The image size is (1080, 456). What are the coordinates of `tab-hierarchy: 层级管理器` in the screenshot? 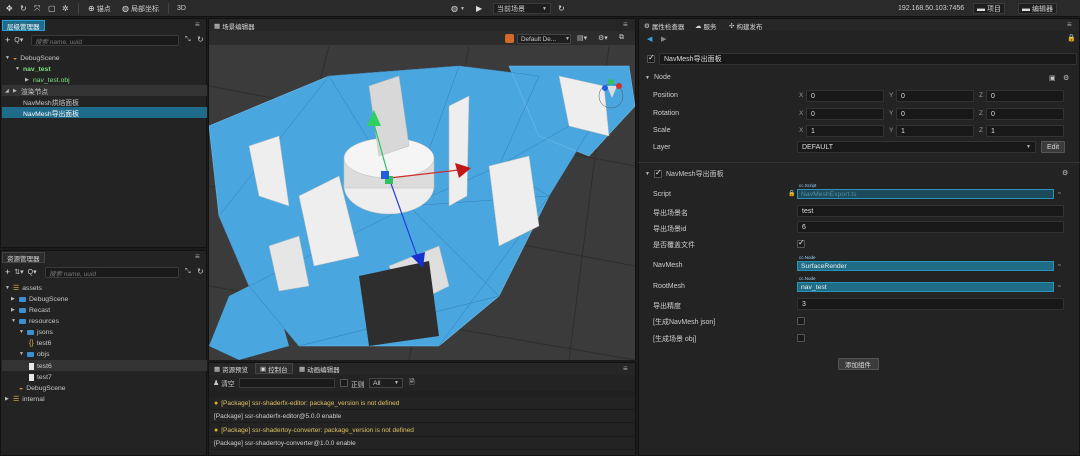 It's located at (23, 25).